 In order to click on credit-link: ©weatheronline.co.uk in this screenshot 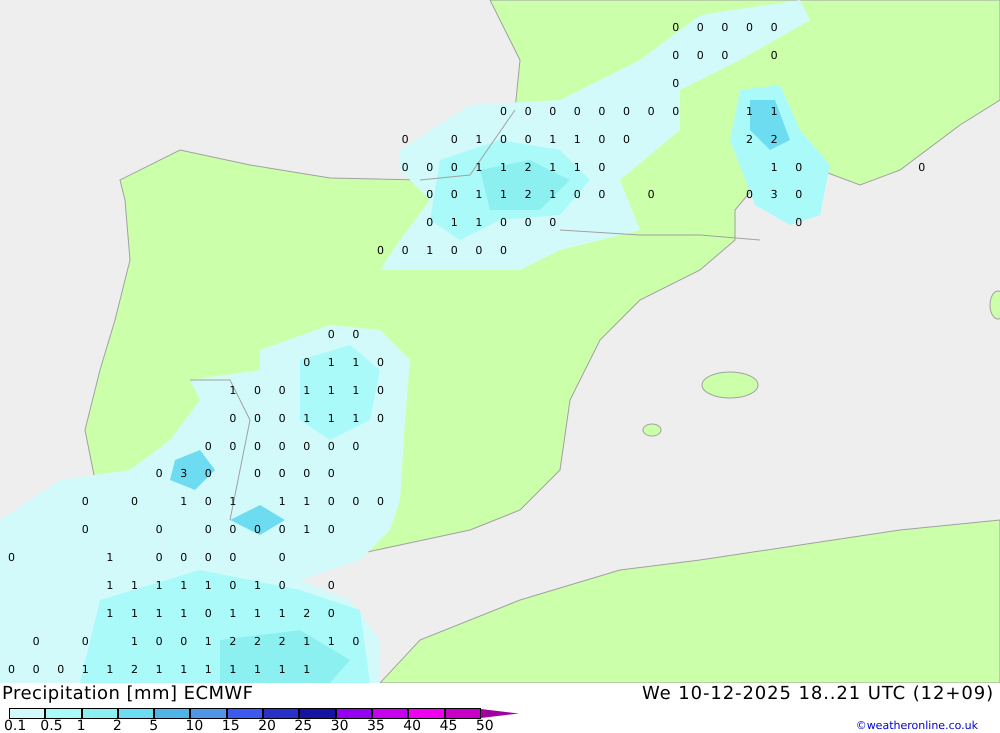, I will do `click(917, 725)`.